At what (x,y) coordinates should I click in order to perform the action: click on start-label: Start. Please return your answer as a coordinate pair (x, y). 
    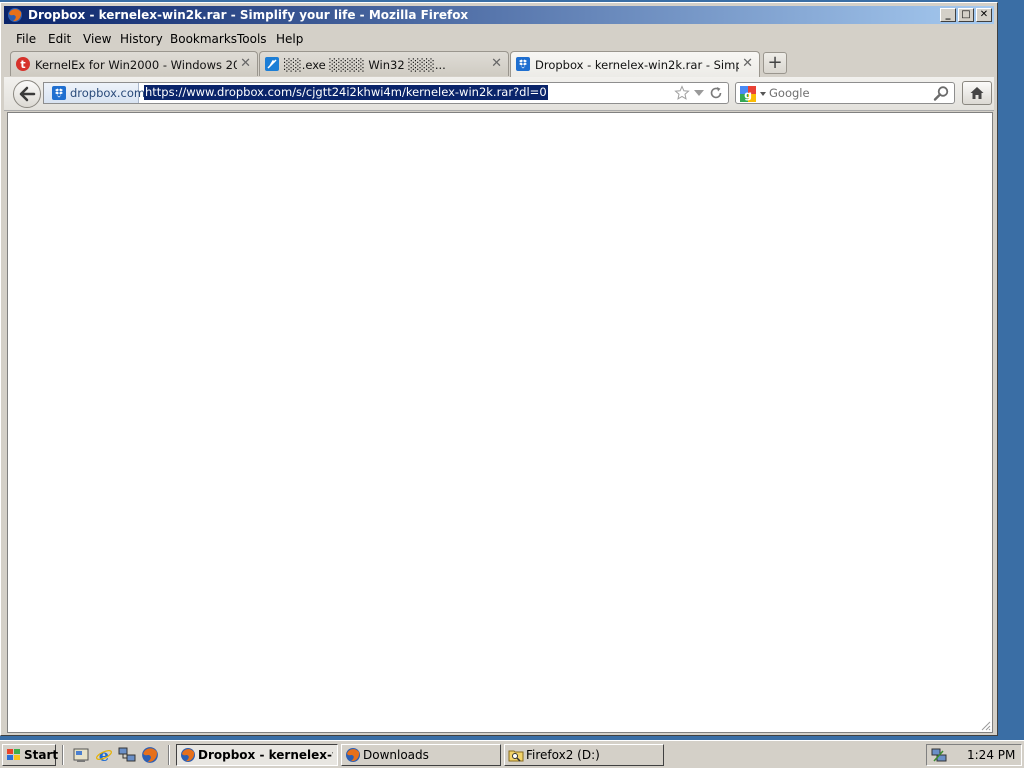
    Looking at the image, I should click on (41, 755).